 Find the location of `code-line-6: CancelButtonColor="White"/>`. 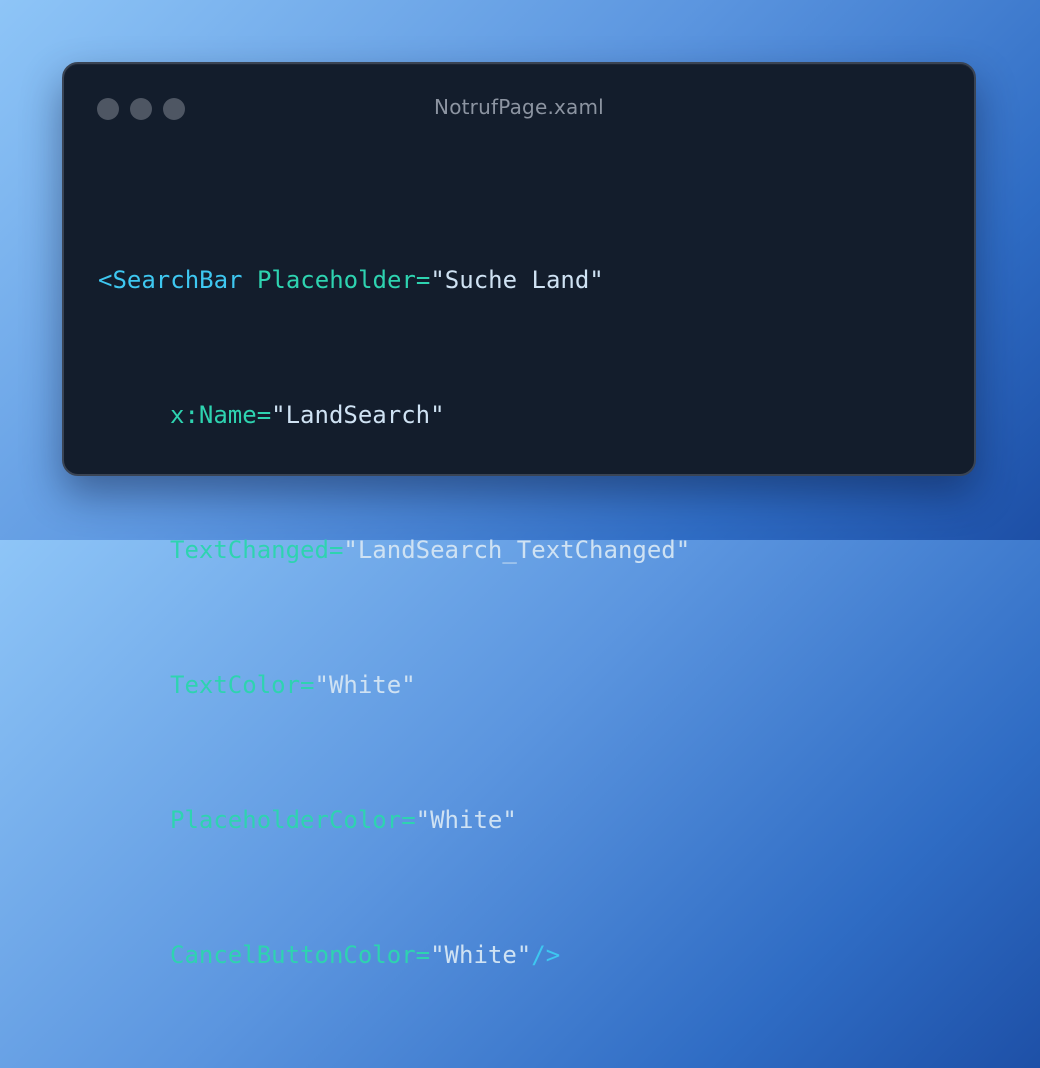

code-line-6: CancelButtonColor="White"/> is located at coordinates (394, 955).